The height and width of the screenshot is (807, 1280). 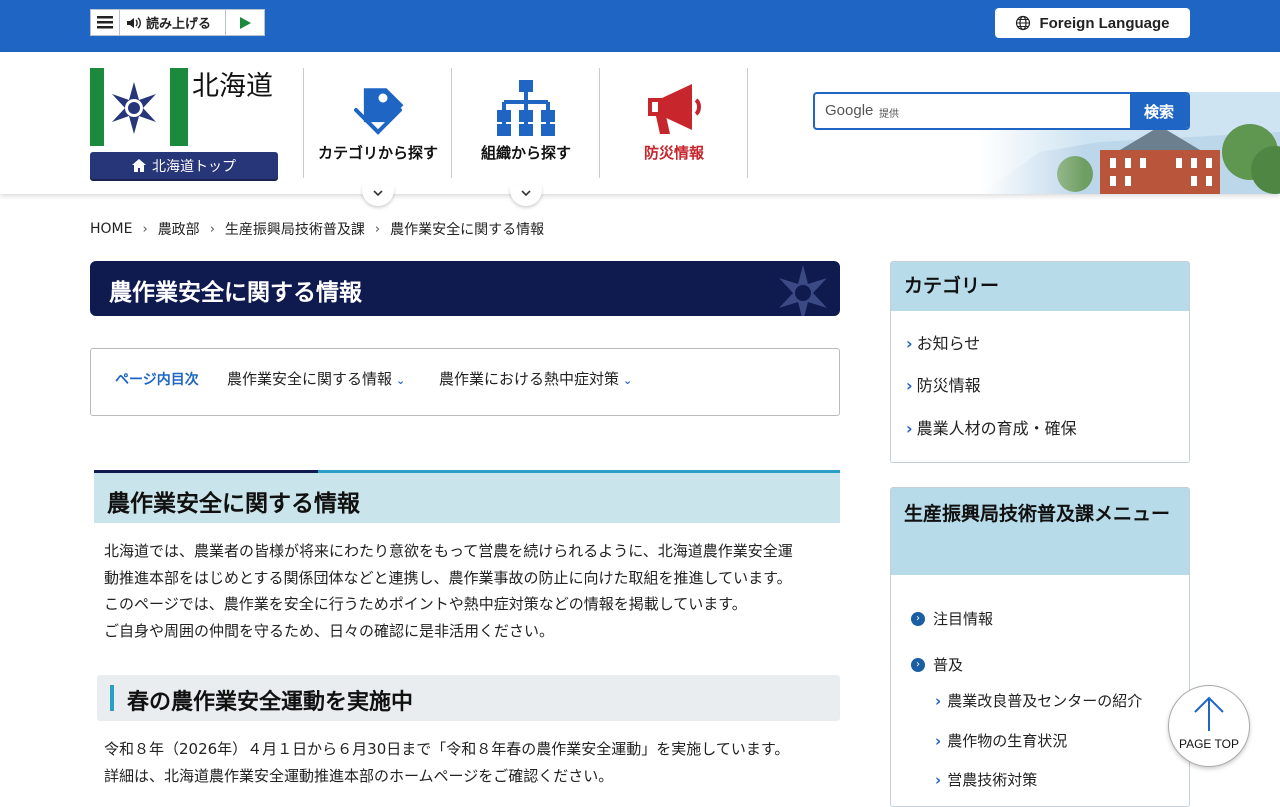 What do you see at coordinates (468, 698) in the screenshot?
I see `subsection-heading: 春の農作業安全運動を実施中` at bounding box center [468, 698].